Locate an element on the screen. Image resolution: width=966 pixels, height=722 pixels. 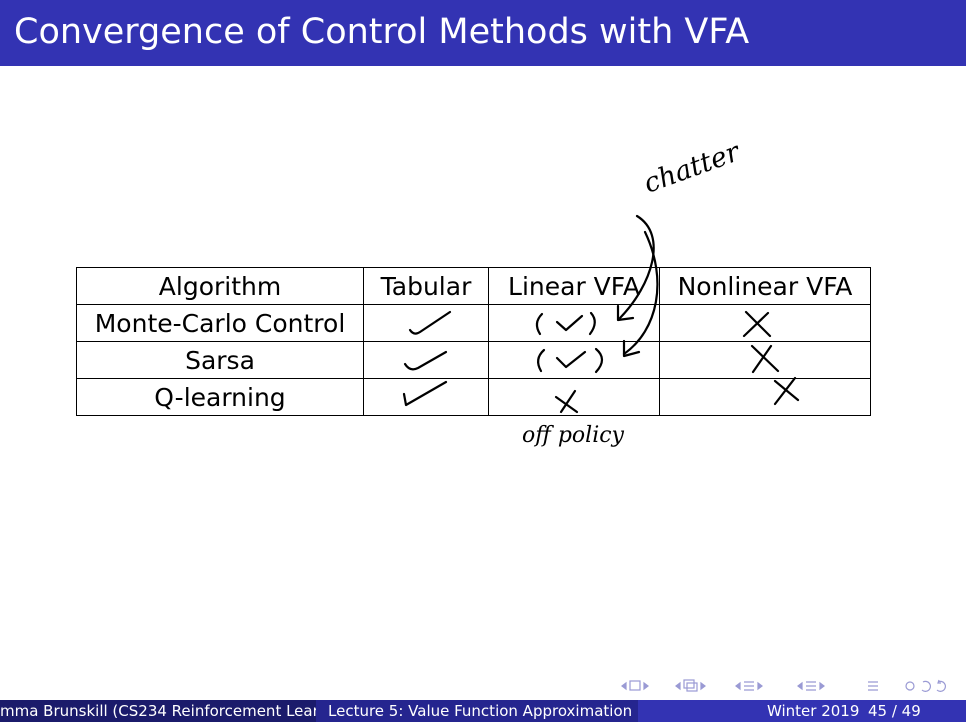
nav-toc-icon is located at coordinates (873, 686).